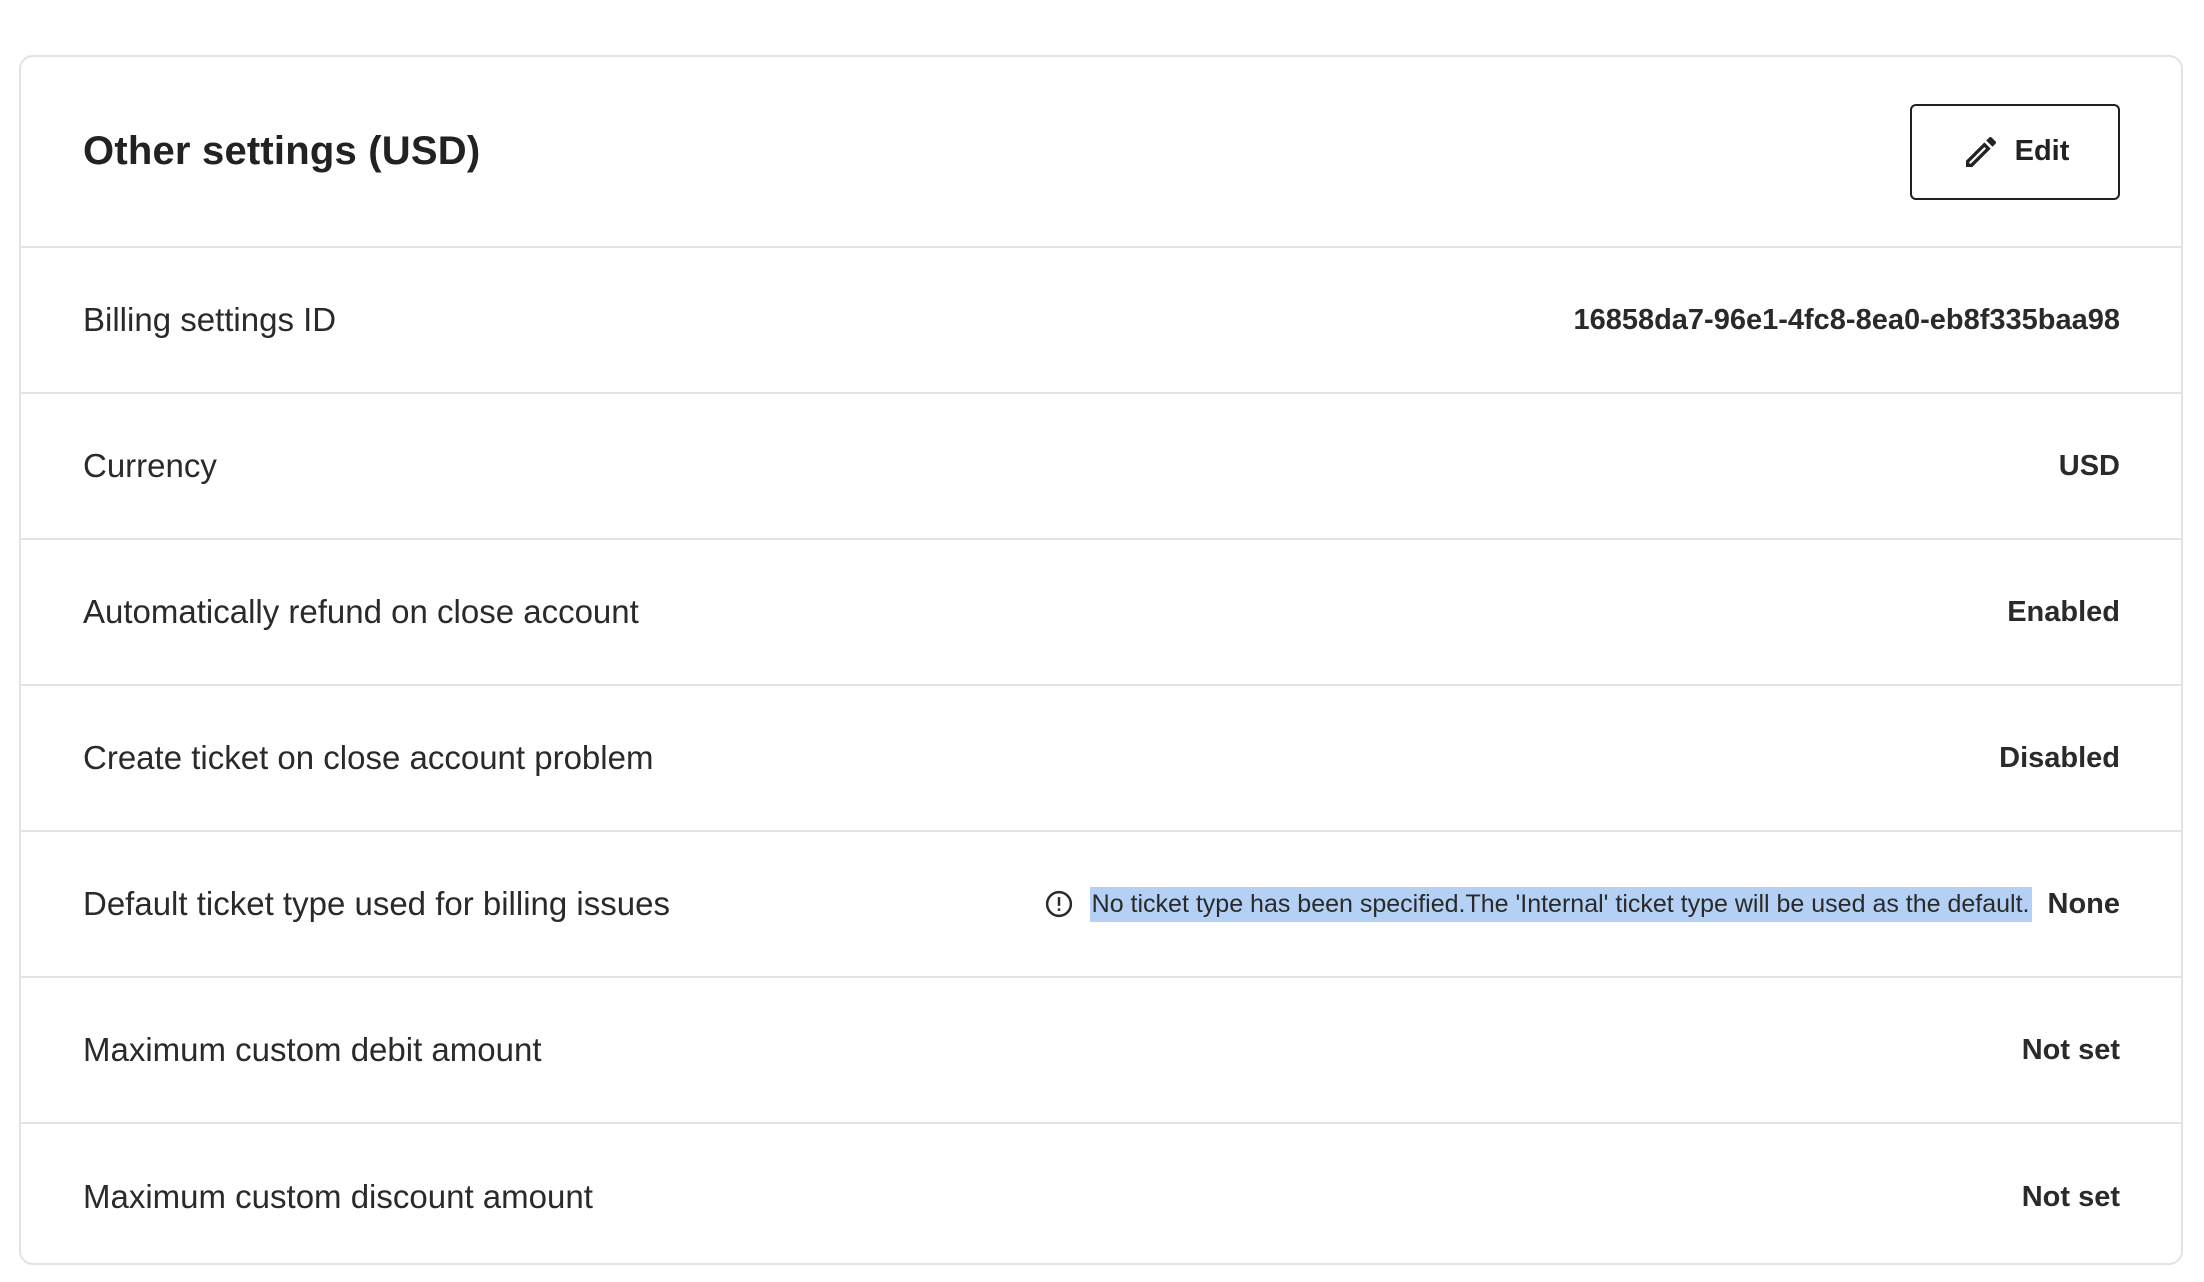 This screenshot has height=1282, width=2204. Describe the element at coordinates (282, 151) in the screenshot. I see `card-title: Other settings (USD)` at that location.